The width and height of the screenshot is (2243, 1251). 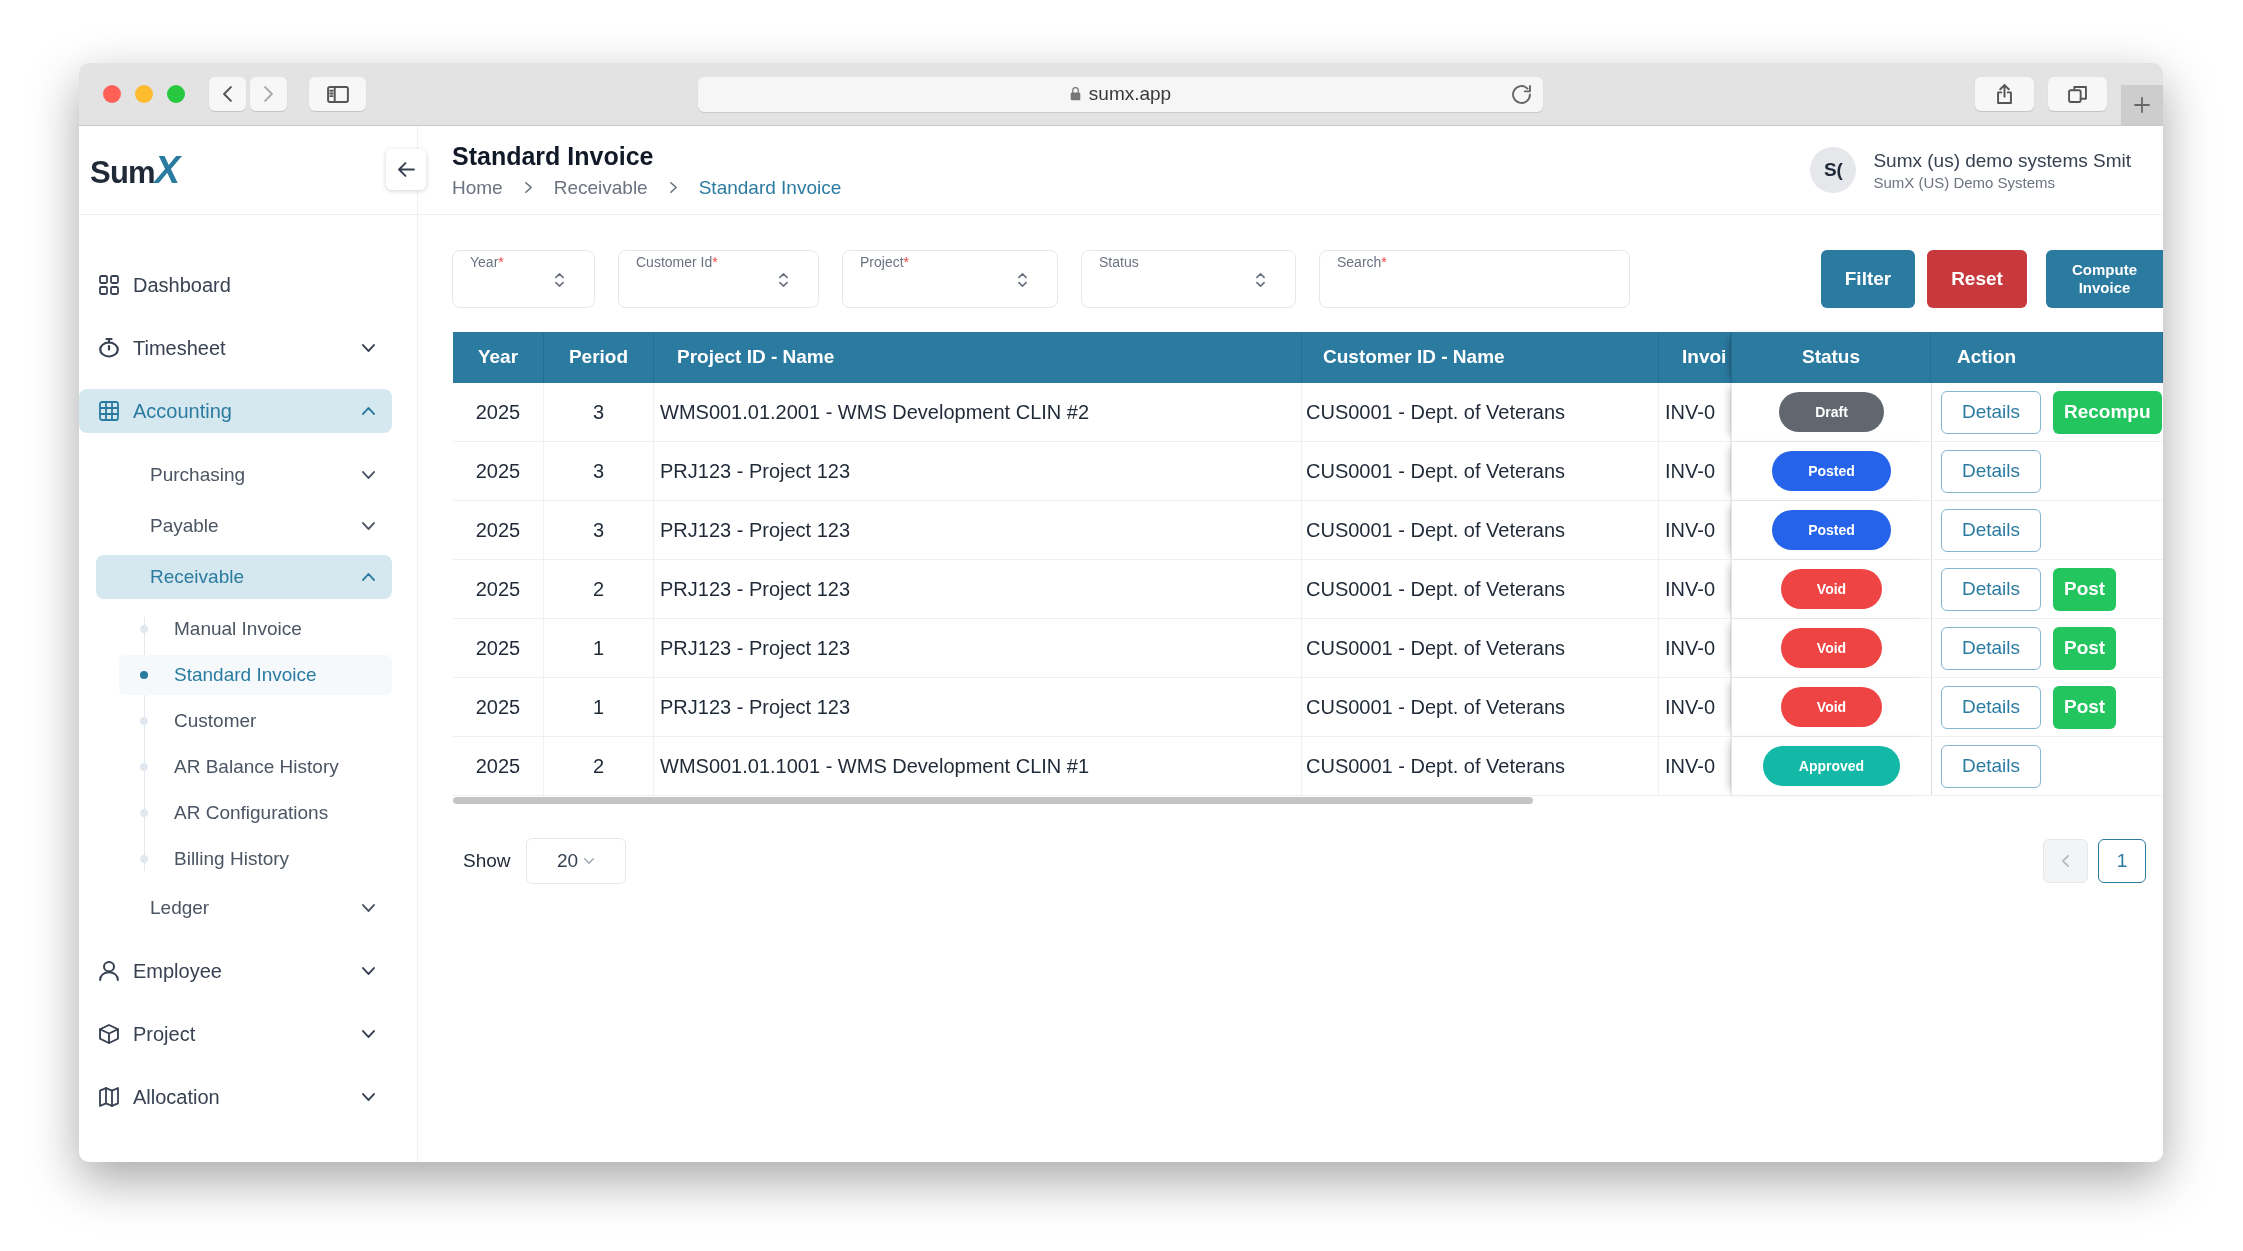 What do you see at coordinates (2142, 105) in the screenshot?
I see `new-tab-button` at bounding box center [2142, 105].